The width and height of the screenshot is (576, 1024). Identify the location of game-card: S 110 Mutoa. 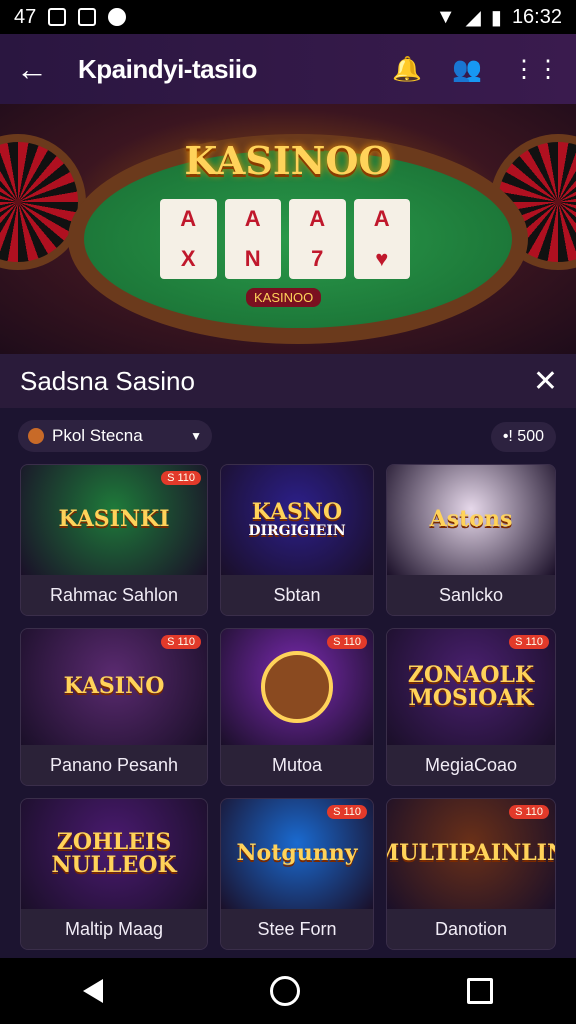
(297, 707).